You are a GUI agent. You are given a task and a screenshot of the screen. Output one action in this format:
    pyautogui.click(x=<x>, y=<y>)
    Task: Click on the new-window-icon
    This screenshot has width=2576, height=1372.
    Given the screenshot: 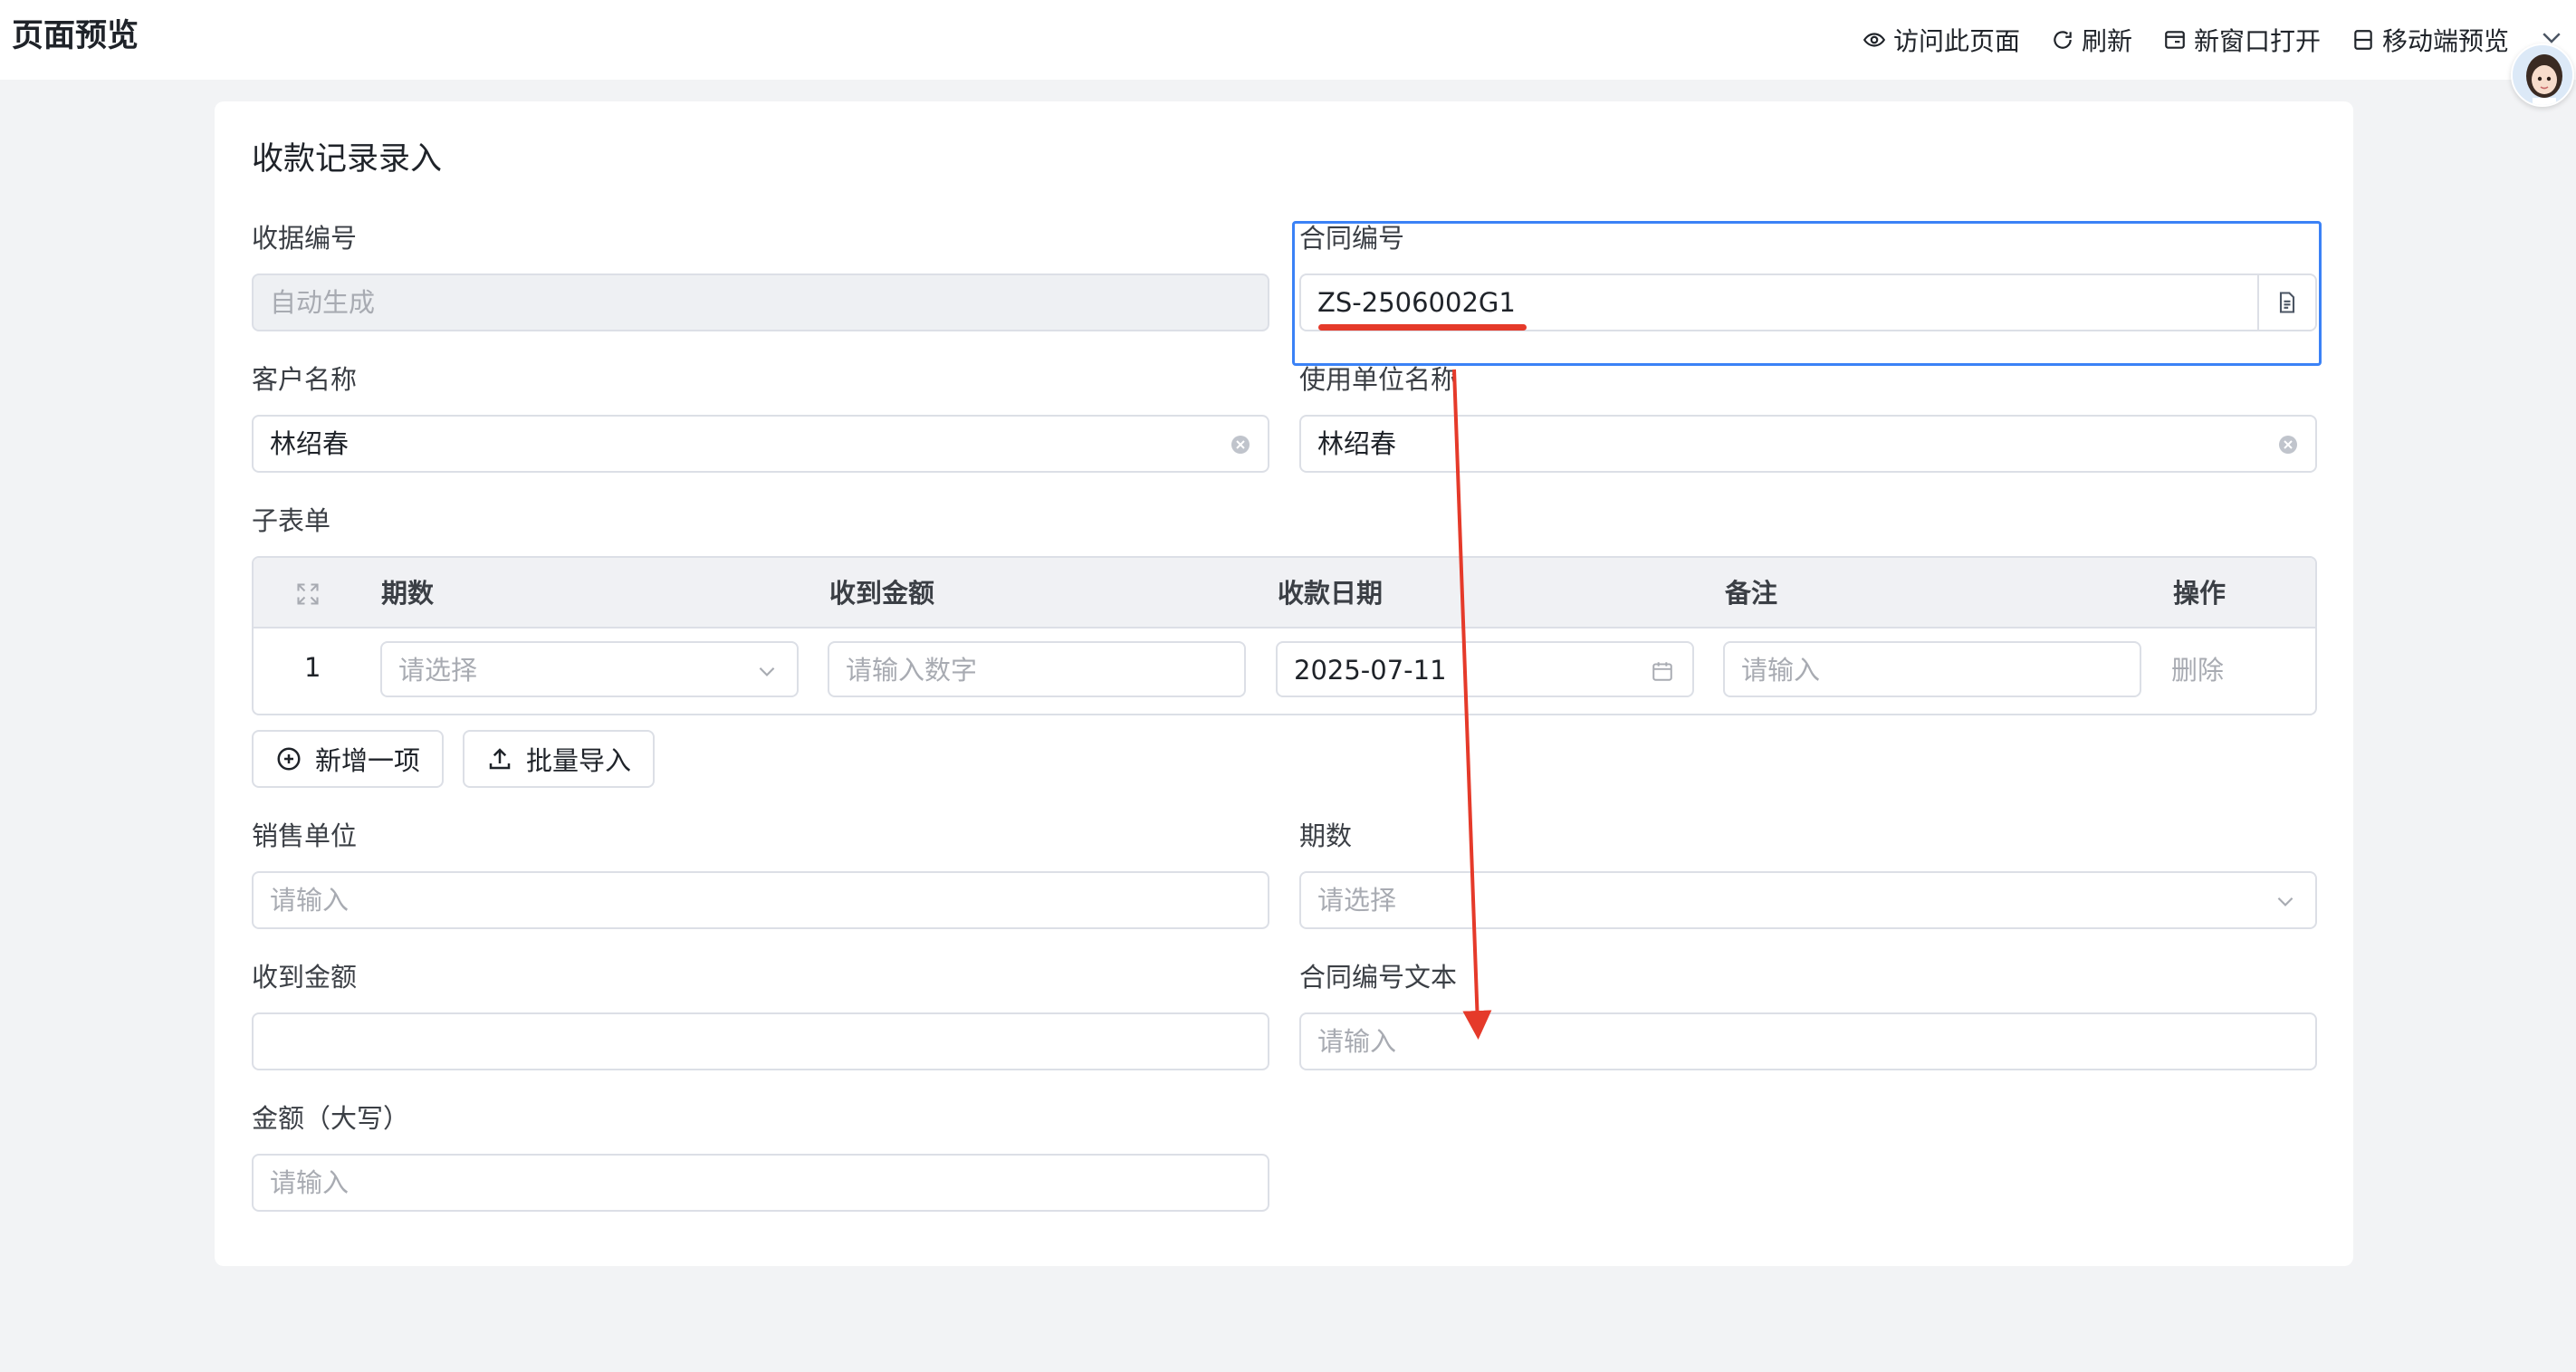 What is the action you would take?
    pyautogui.click(x=2175, y=40)
    